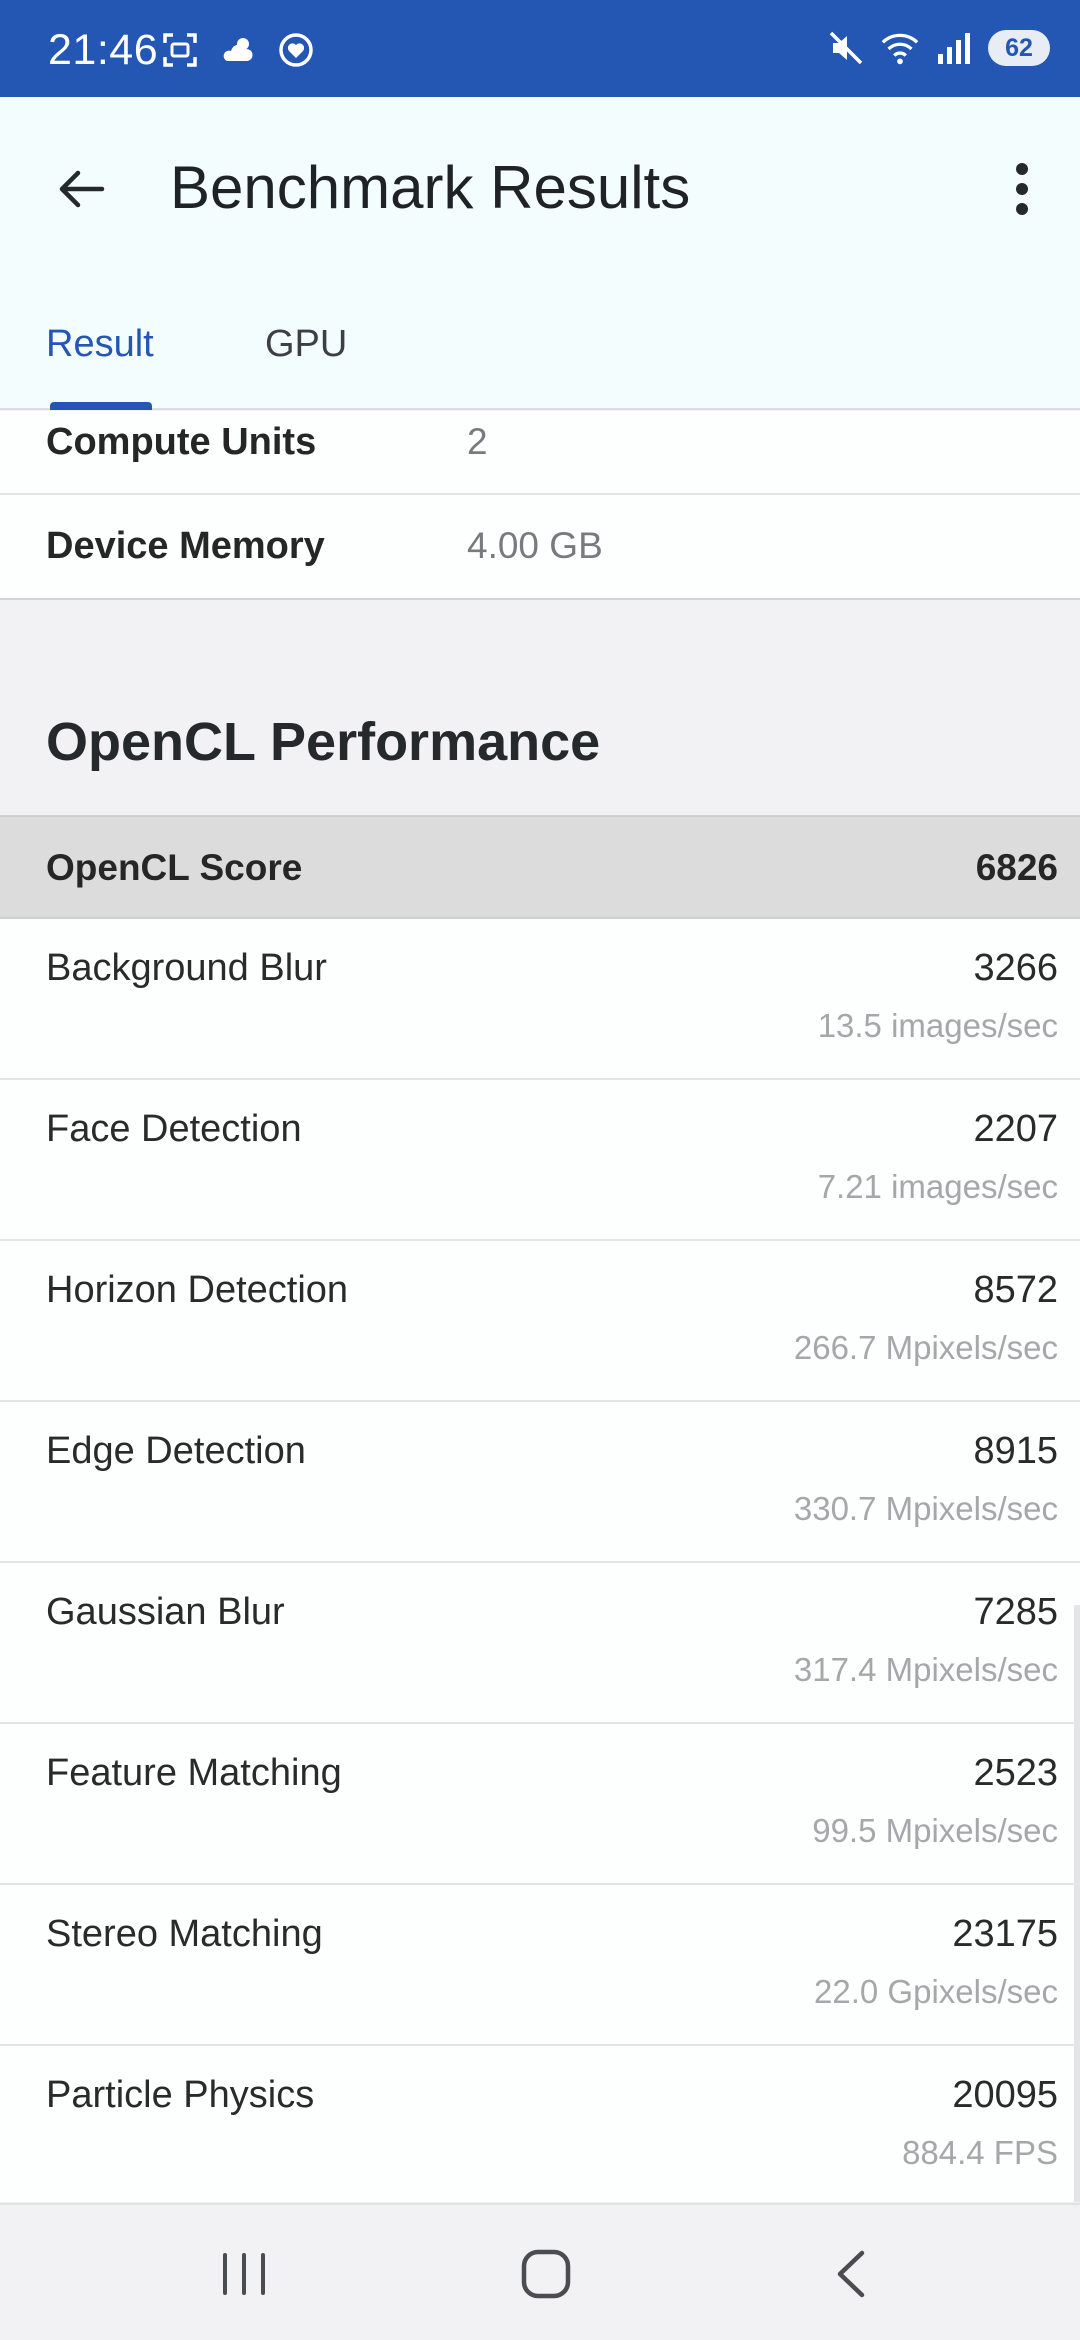 This screenshot has height=2340, width=1080. Describe the element at coordinates (937, 1186) in the screenshot. I see `benchmark-rate: 7.21 images/sec` at that location.